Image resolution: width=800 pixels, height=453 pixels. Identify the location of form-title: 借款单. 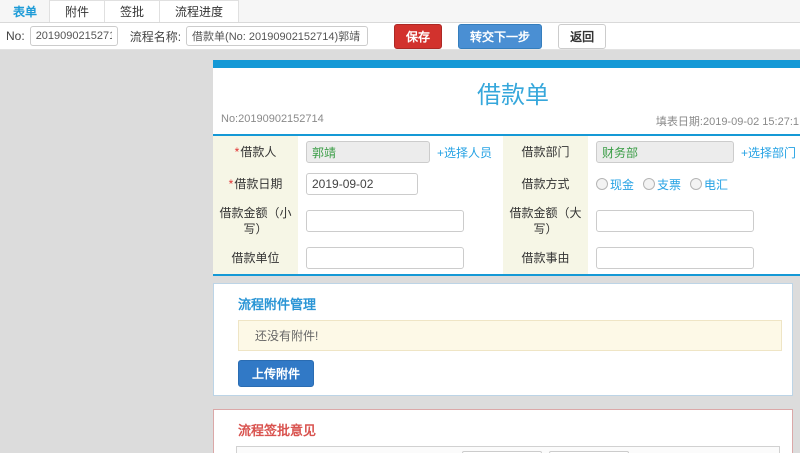
(513, 95).